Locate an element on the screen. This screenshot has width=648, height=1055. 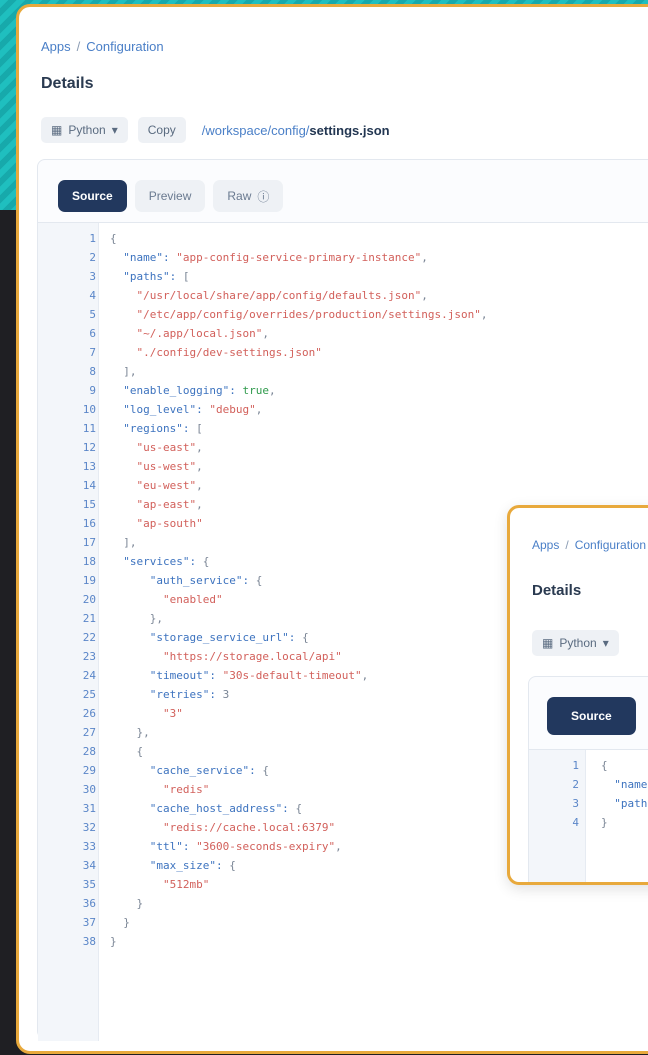
code-text: "max_size": { is located at coordinates (173, 865).